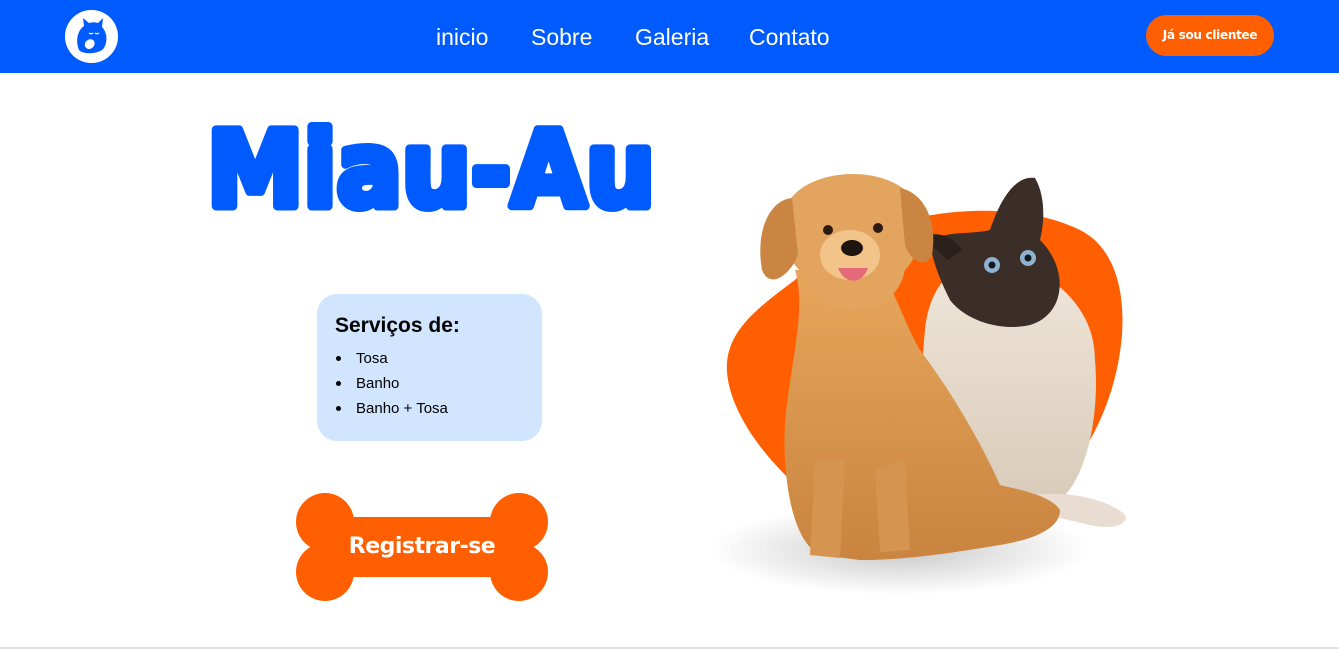  I want to click on page-bottom-divider, so click(669, 648).